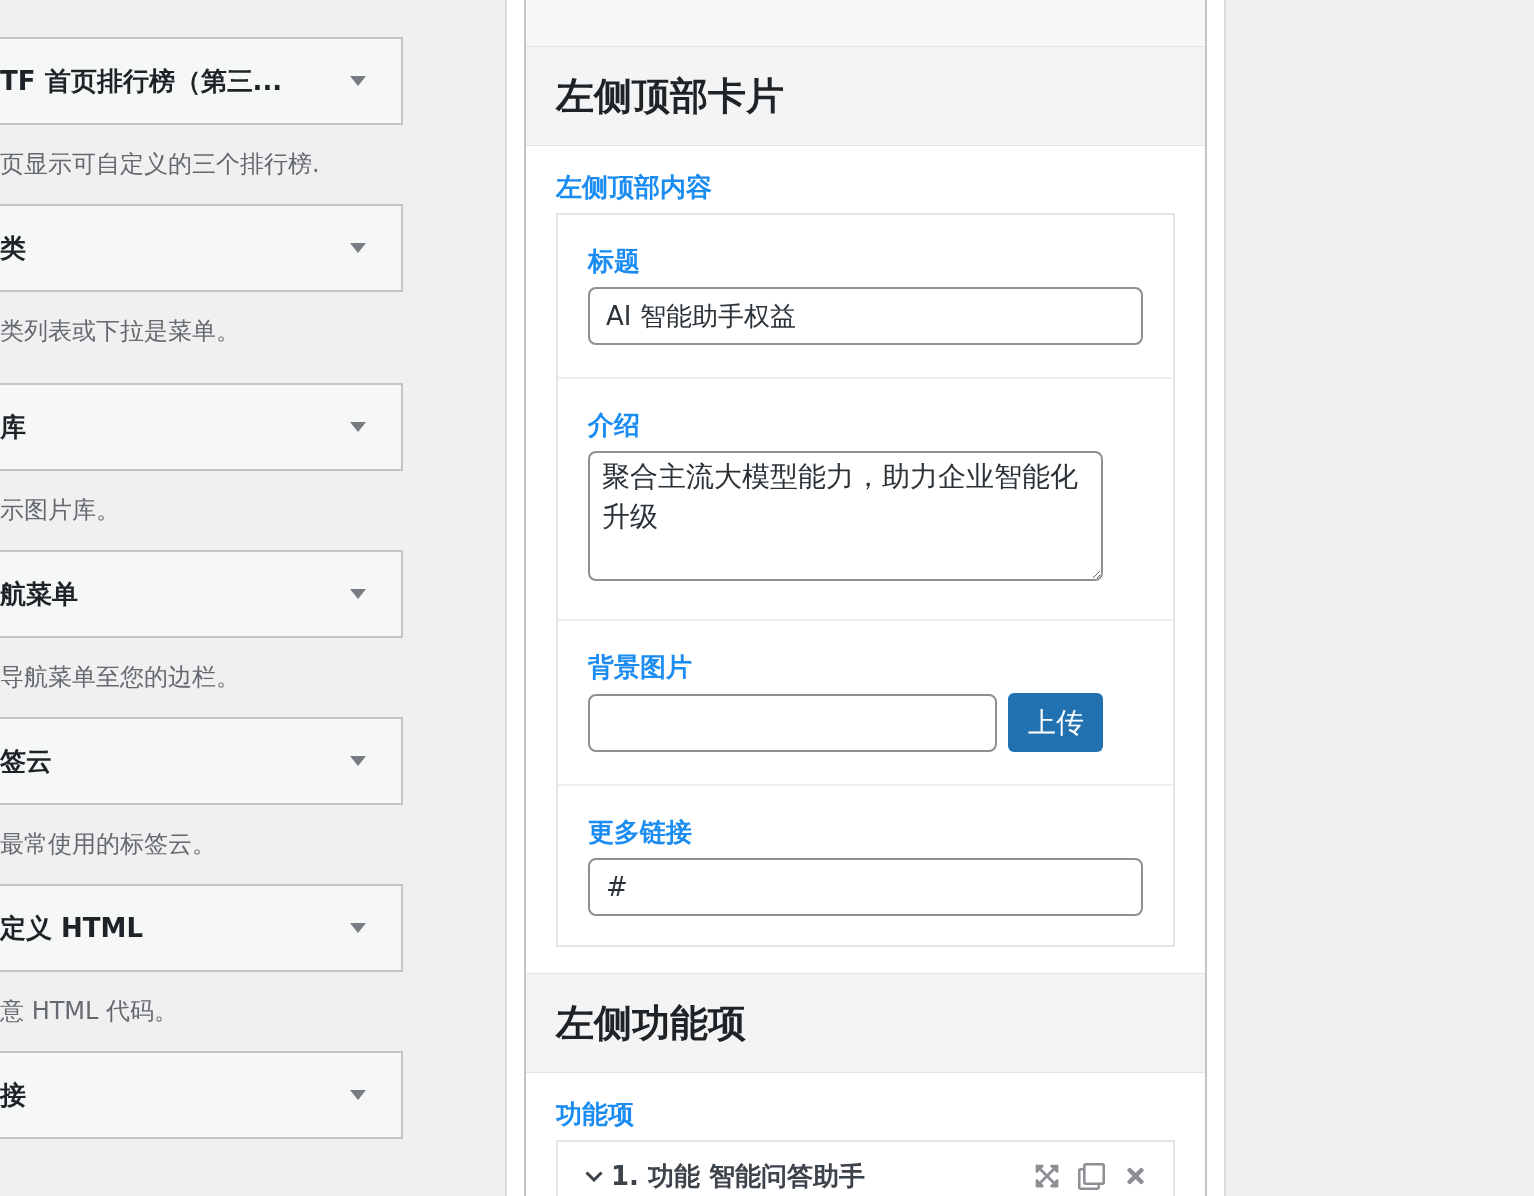 The width and height of the screenshot is (1534, 1196). Describe the element at coordinates (108, 844) in the screenshot. I see `widget-description: 最常使用的标签云。` at that location.